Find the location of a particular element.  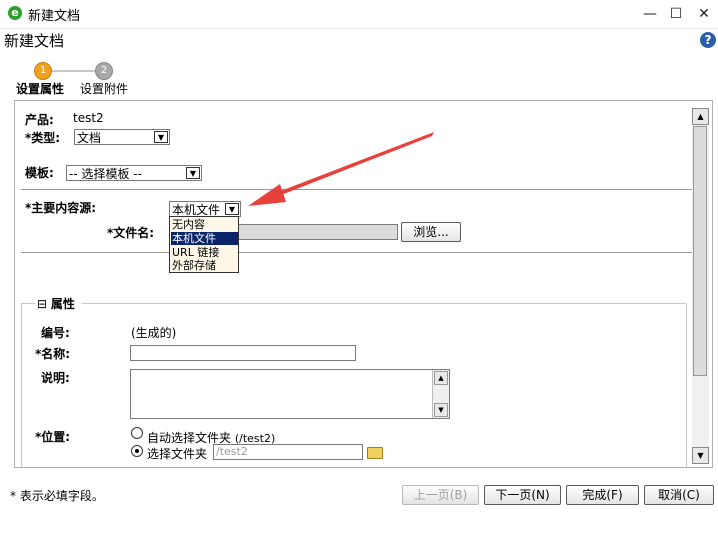

source-option-none: 无内容 is located at coordinates (204, 224).